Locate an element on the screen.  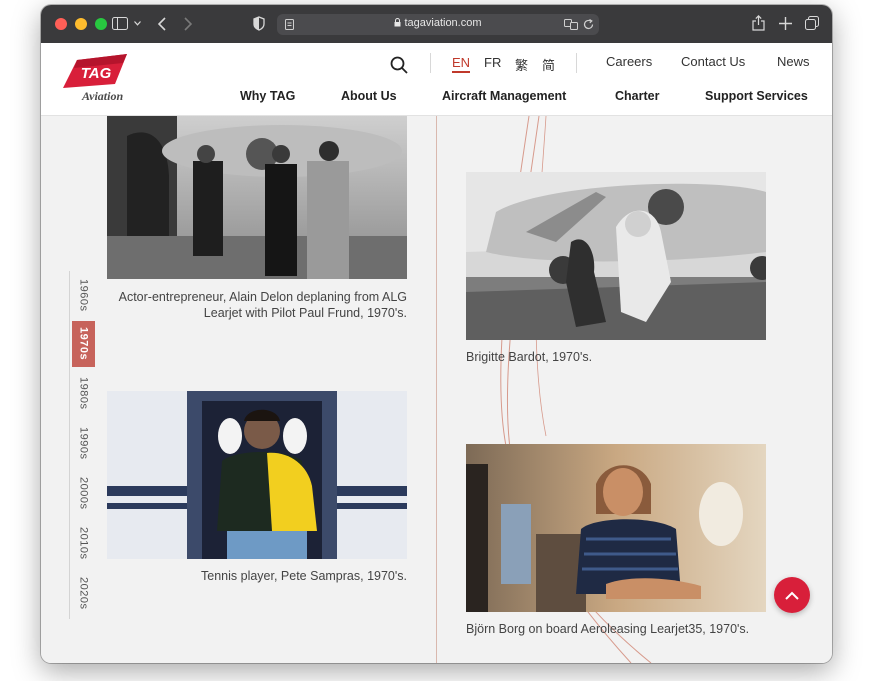
close-window-button is located at coordinates (61, 24).